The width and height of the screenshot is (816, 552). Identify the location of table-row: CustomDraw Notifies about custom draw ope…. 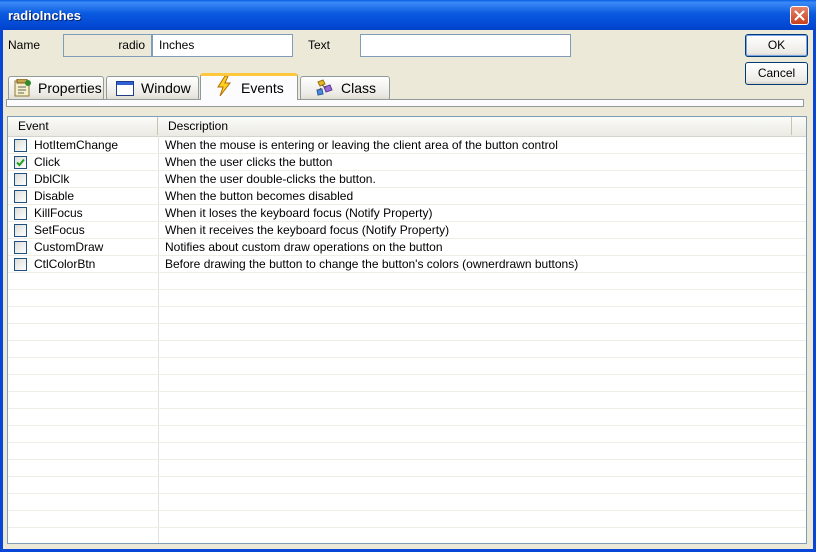
(407, 247).